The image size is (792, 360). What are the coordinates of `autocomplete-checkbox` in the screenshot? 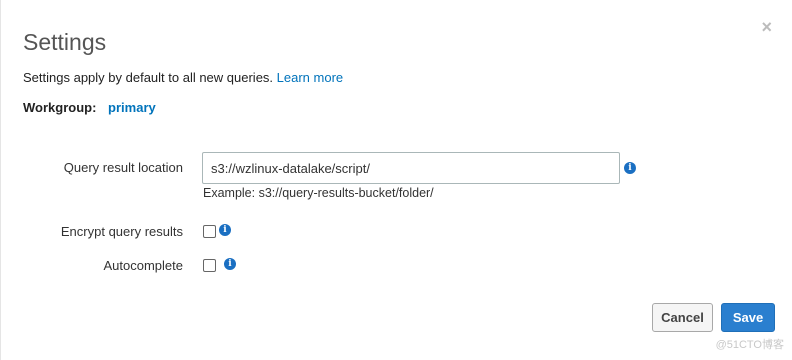 It's located at (209, 265).